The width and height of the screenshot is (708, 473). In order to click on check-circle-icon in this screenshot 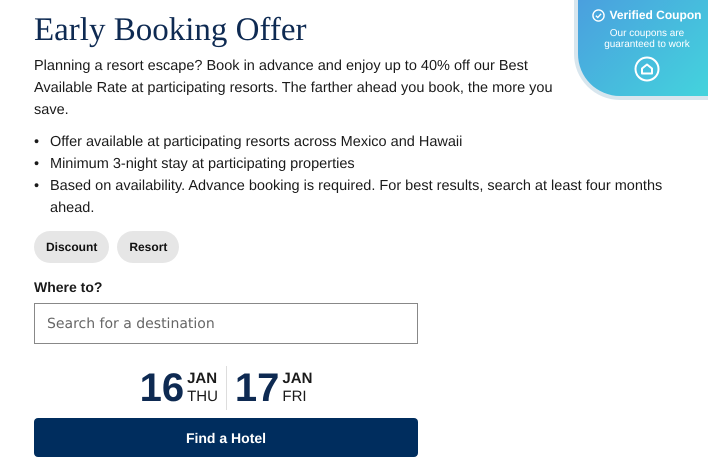, I will do `click(599, 15)`.